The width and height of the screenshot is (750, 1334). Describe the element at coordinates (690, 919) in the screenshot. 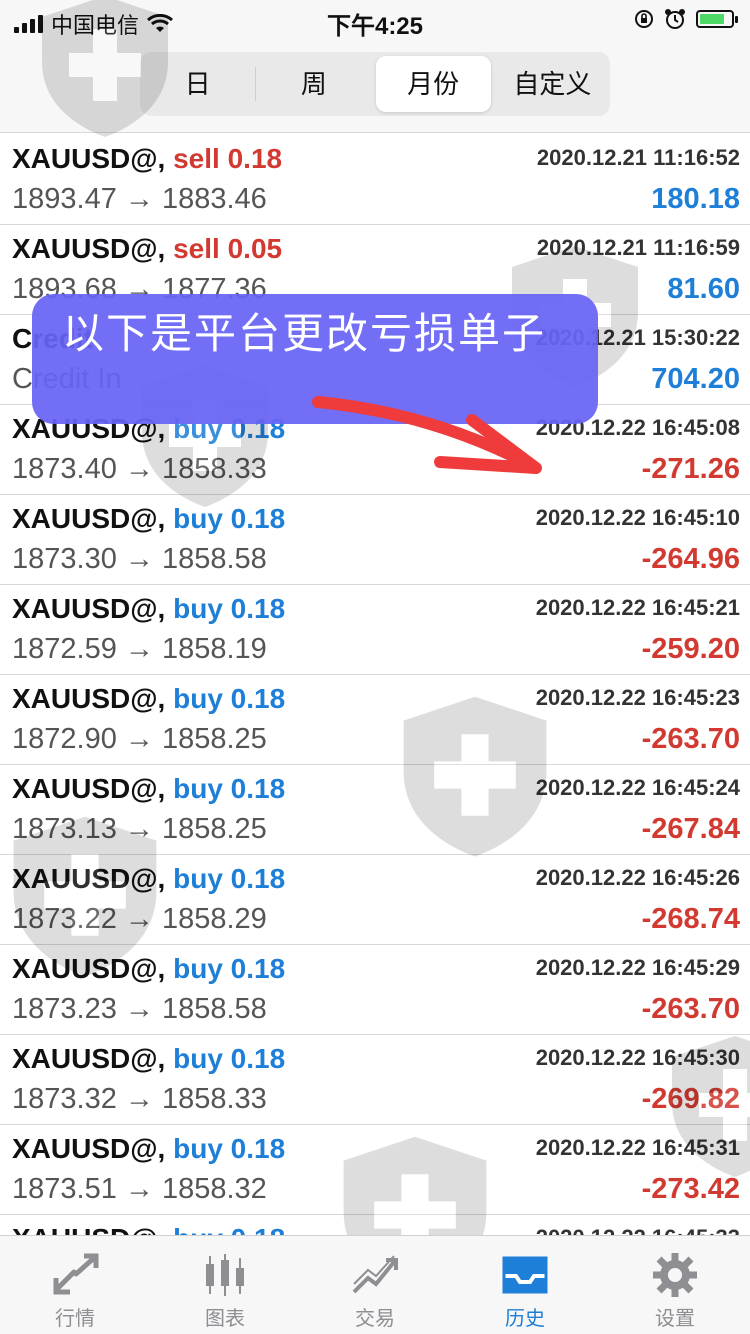

I see `trade-profit: -268.74` at that location.